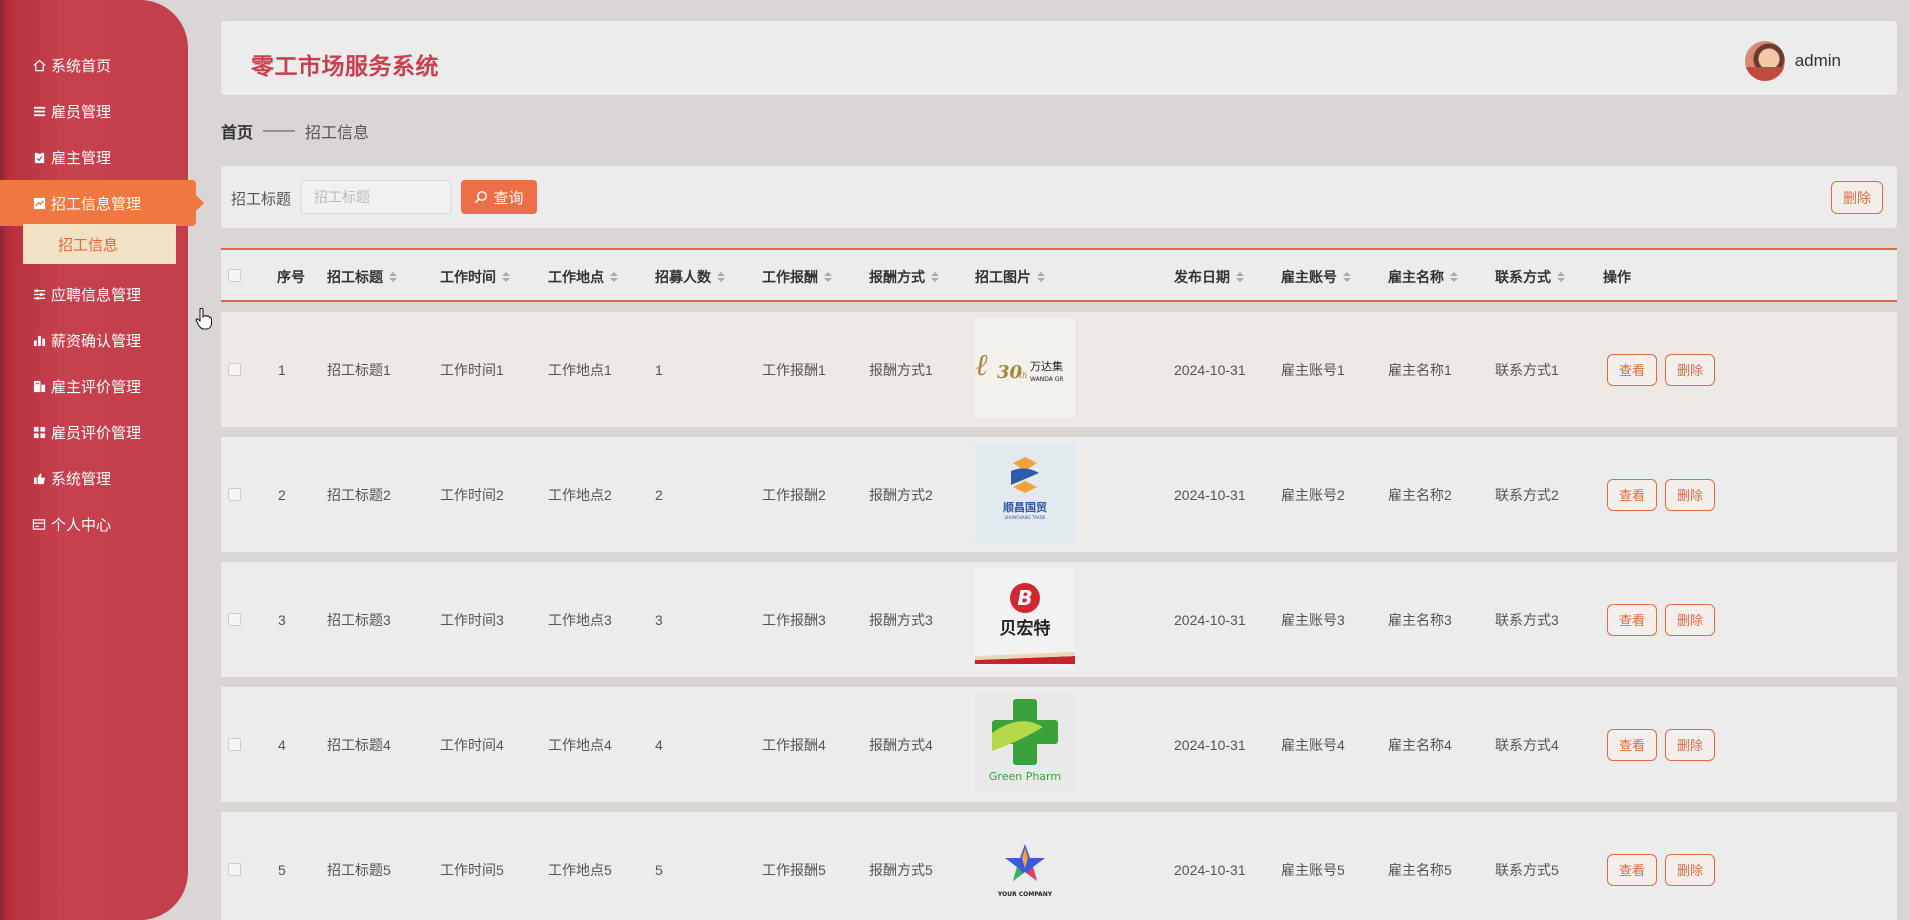 This screenshot has height=920, width=1910. I want to click on sidebar-item-salary: 薪资确认管理, so click(94, 340).